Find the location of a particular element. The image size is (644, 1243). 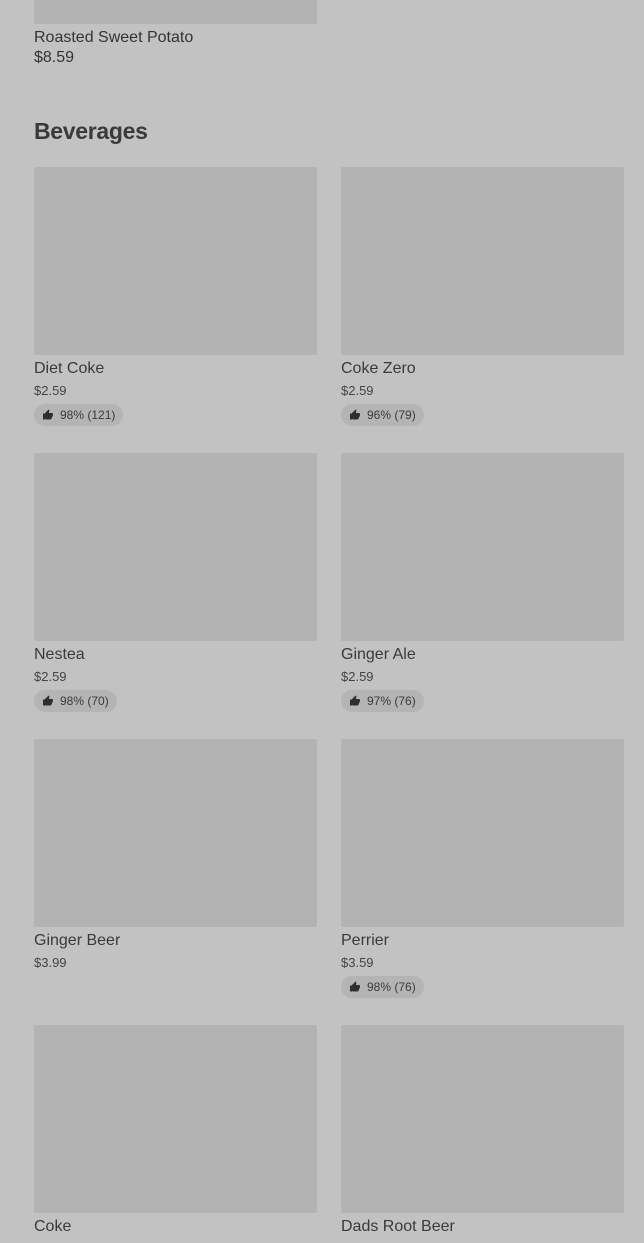

rating-badge: 96% (79) is located at coordinates (382, 415).